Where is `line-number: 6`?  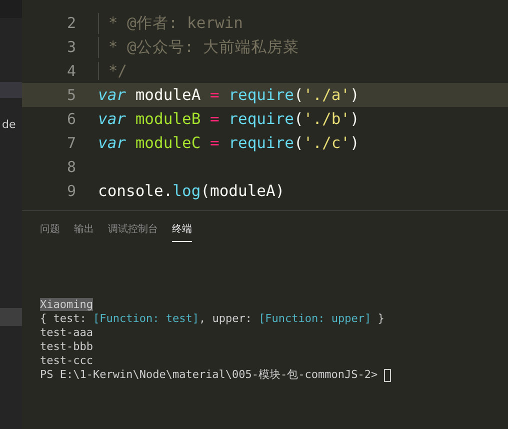
line-number: 6 is located at coordinates (71, 119).